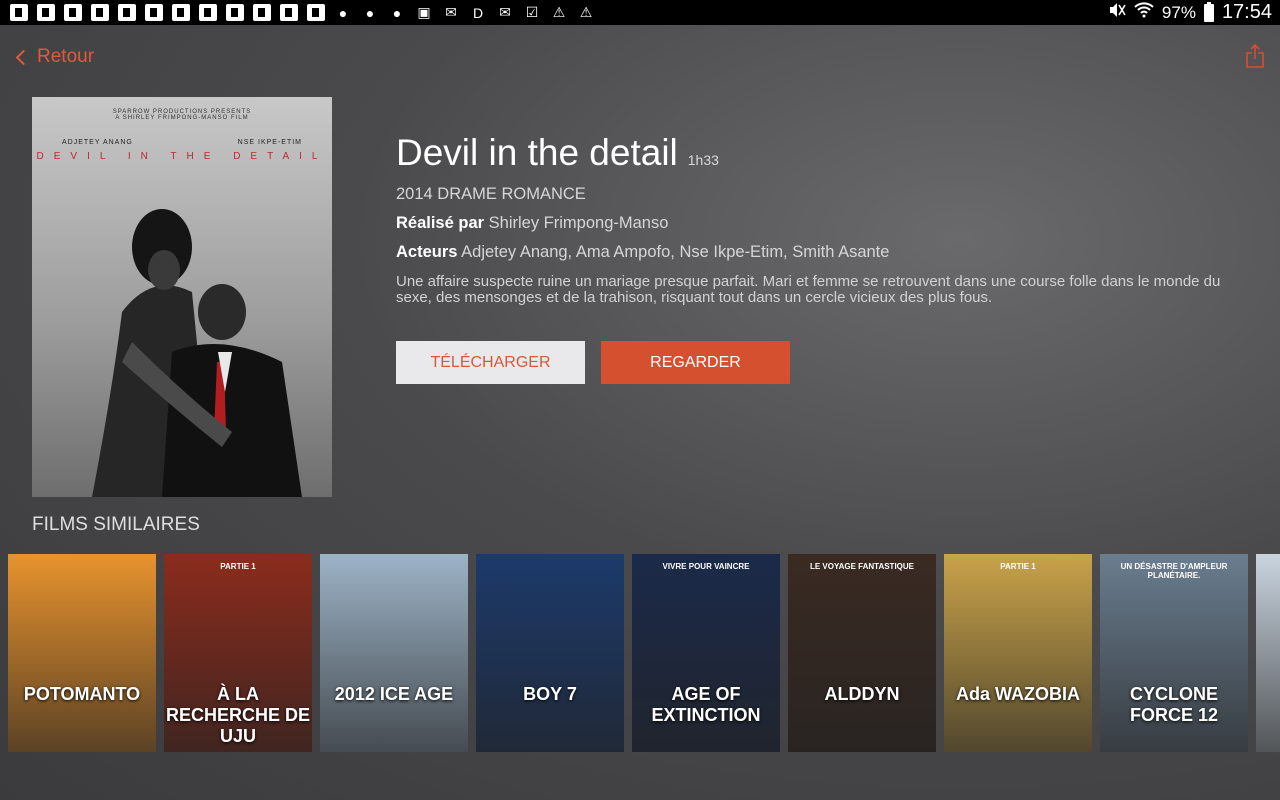 The image size is (1280, 800). I want to click on similar-film-tile: BOY 7, so click(550, 653).